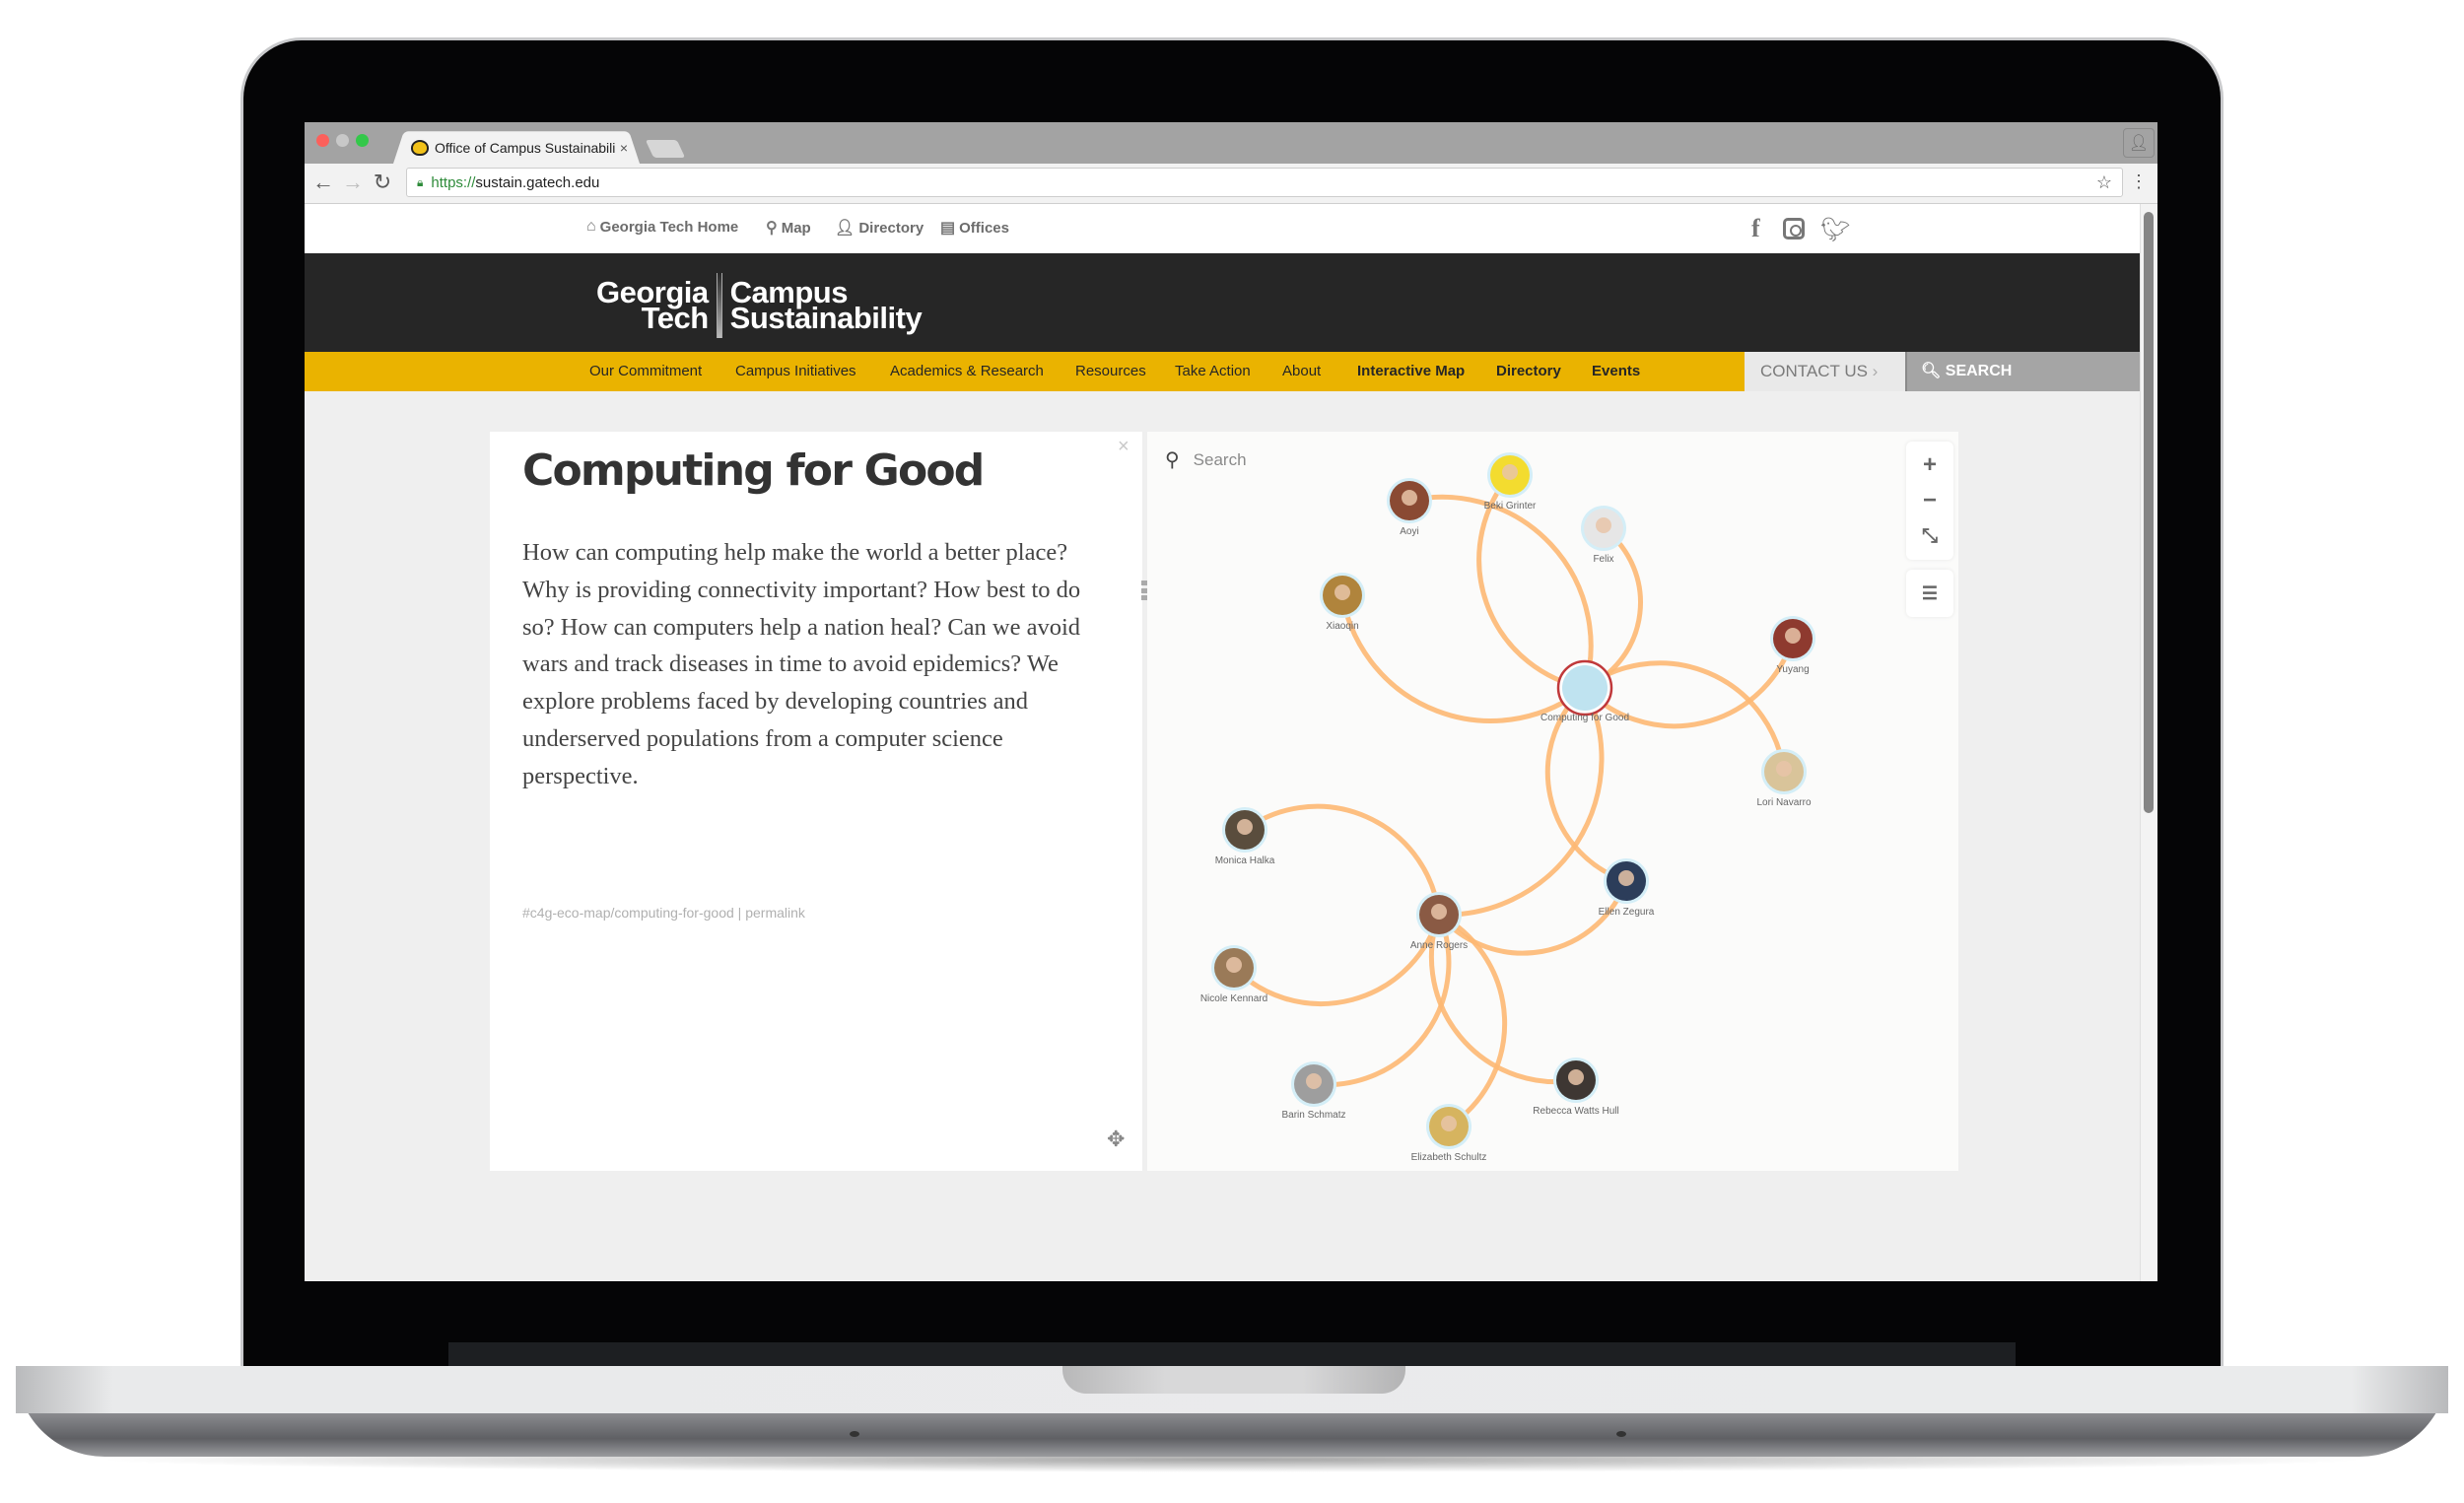 Image resolution: width=2464 pixels, height=1503 pixels. What do you see at coordinates (342, 140) in the screenshot?
I see `window-minimize-button` at bounding box center [342, 140].